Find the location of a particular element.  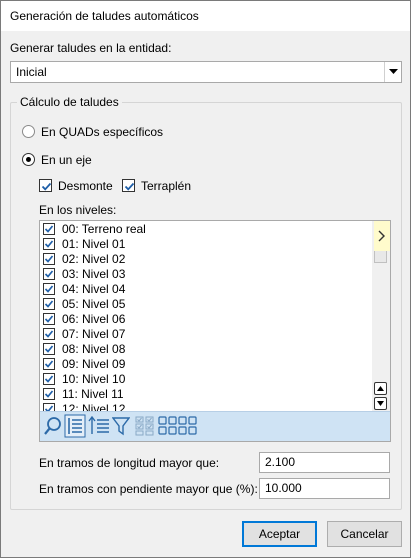

level-label: 00: Terreno real is located at coordinates (104, 229).